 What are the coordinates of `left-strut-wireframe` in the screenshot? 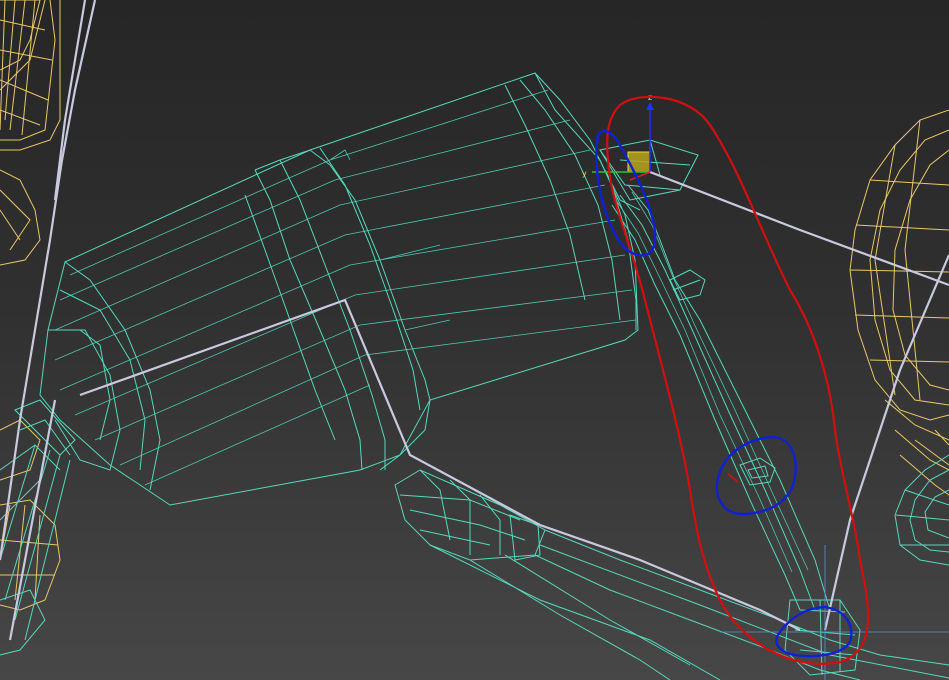 It's located at (38, 527).